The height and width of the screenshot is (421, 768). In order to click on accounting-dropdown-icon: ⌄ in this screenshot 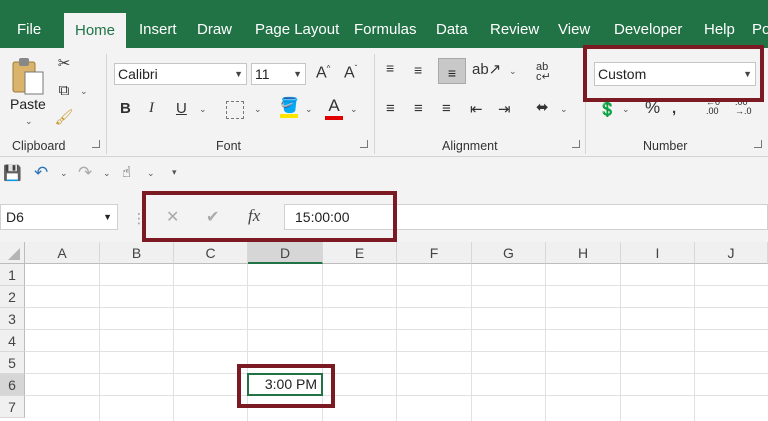, I will do `click(626, 109)`.